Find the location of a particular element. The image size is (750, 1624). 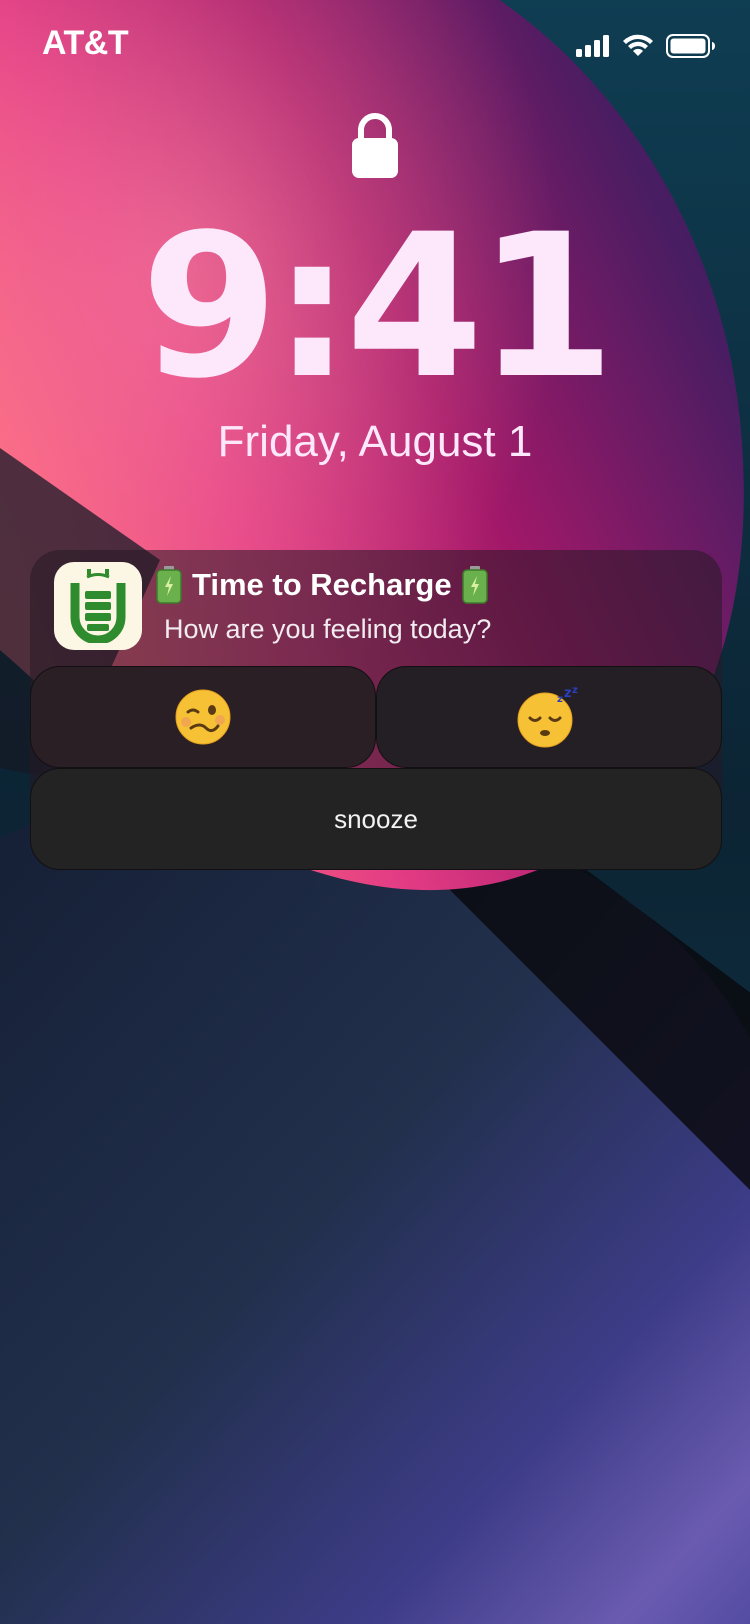

battery-icon is located at coordinates (690, 46).